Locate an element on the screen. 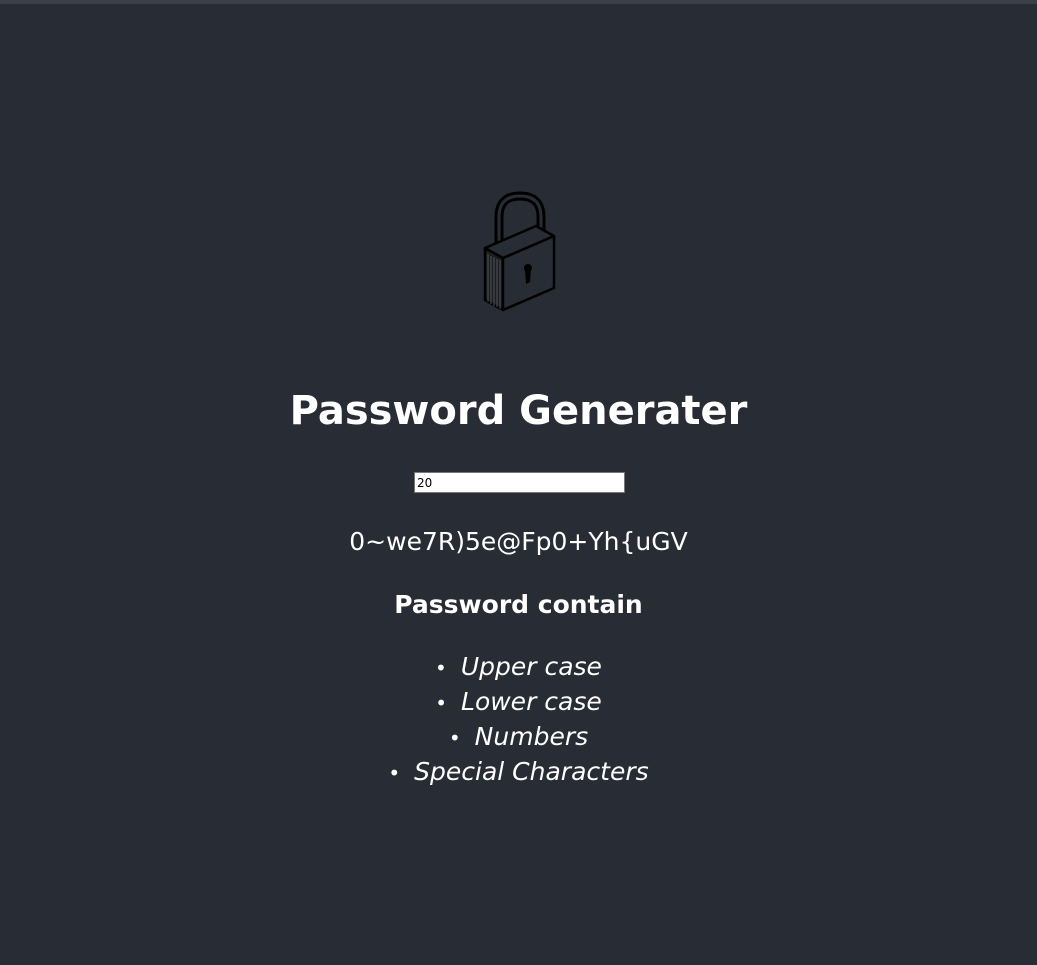 Image resolution: width=1037 pixels, height=965 pixels. requirement-lower-case: Lower case is located at coordinates (531, 701).